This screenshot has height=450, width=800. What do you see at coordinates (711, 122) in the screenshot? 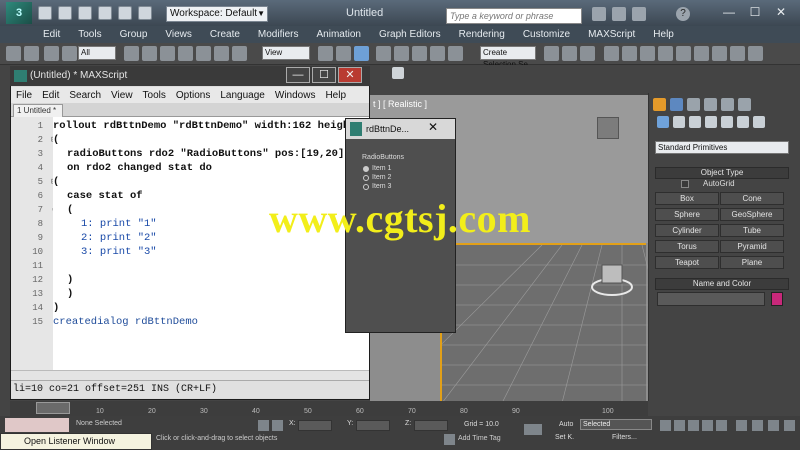
I see `cameras-icon` at bounding box center [711, 122].